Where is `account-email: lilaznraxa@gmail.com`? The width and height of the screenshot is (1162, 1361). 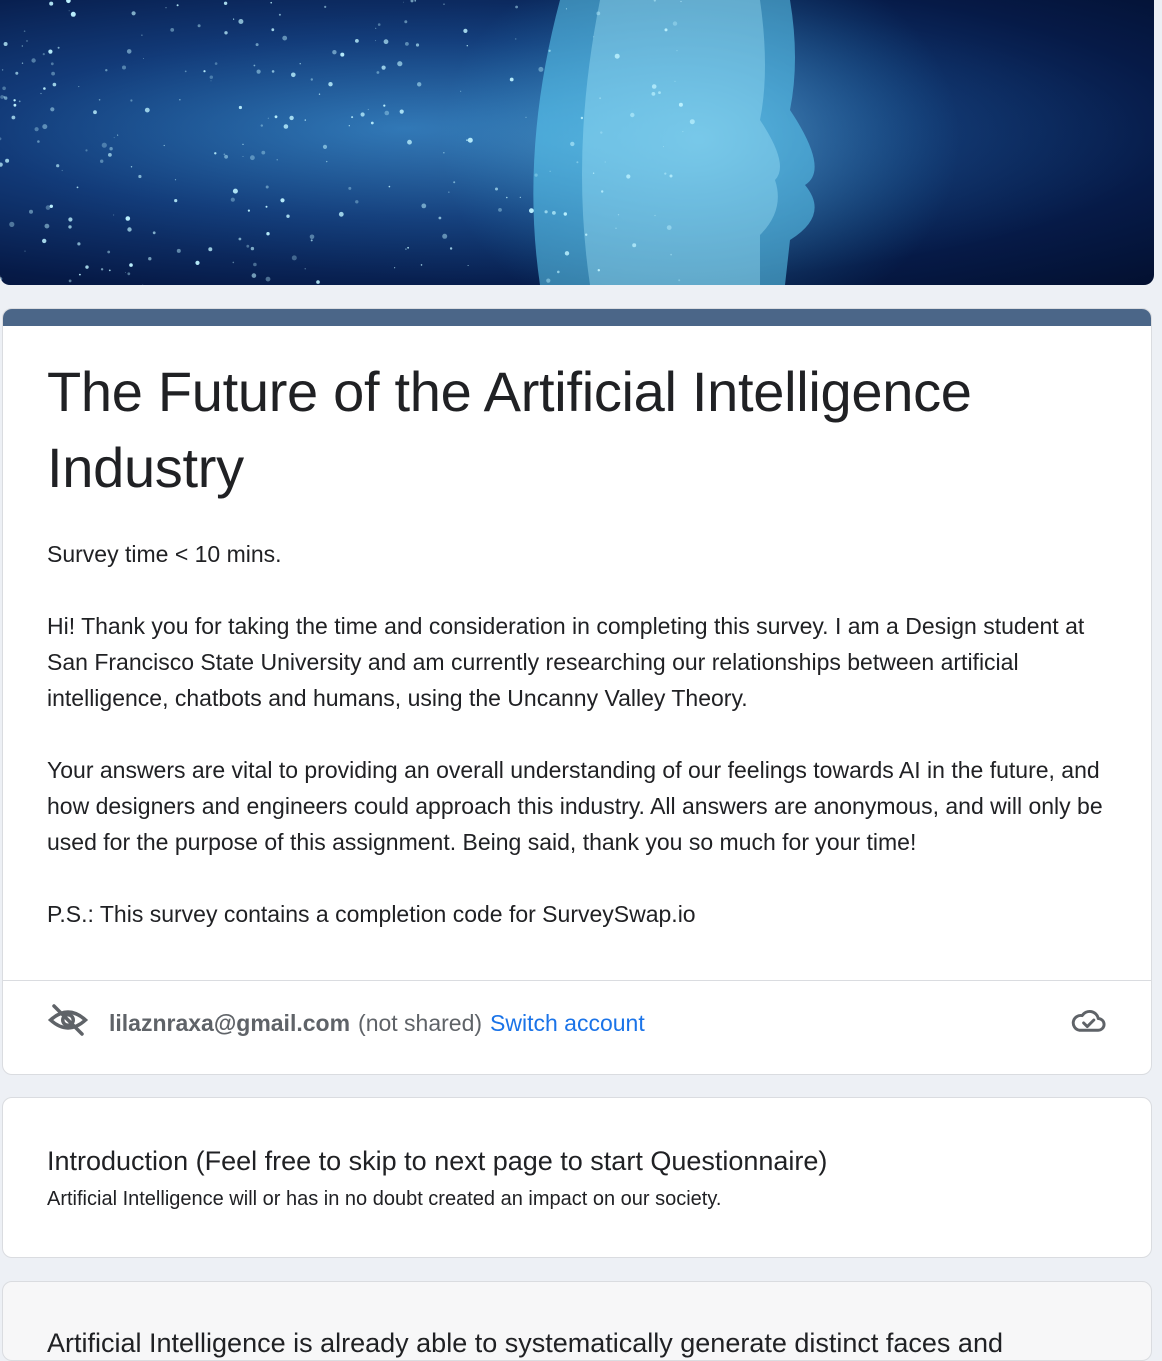 account-email: lilaznraxa@gmail.com is located at coordinates (230, 1022).